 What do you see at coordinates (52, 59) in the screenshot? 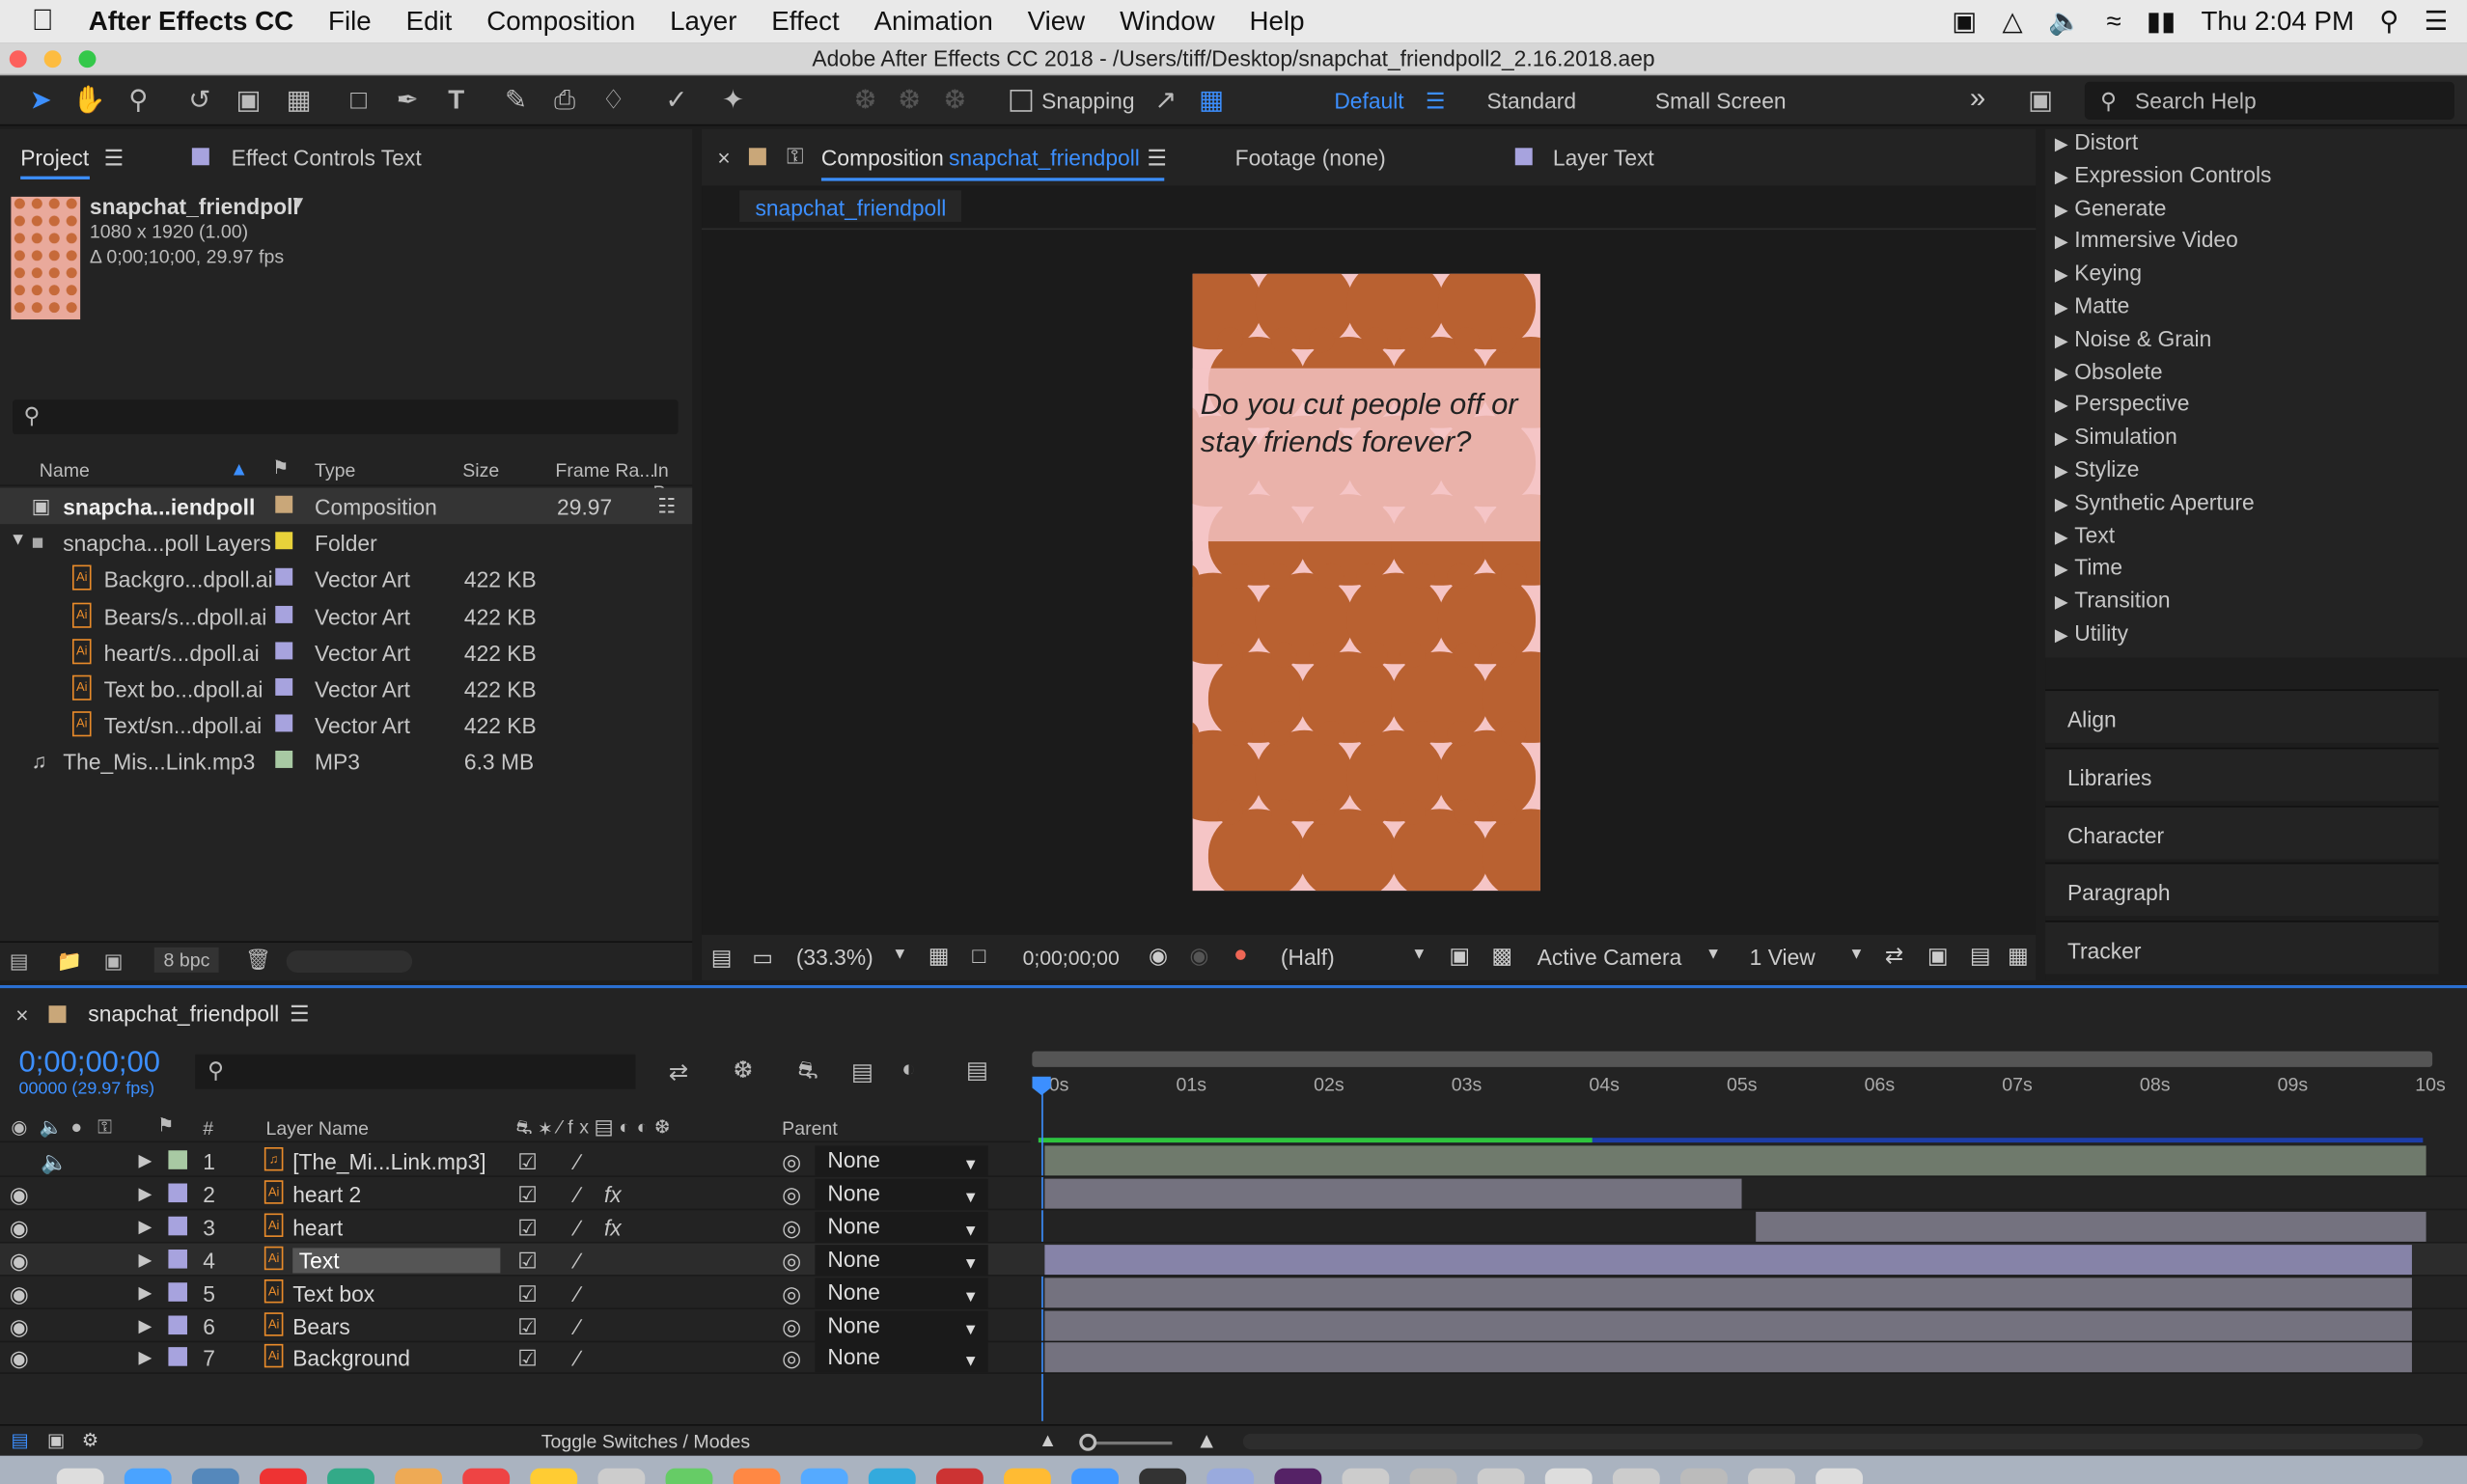
I see `minimize-window-button` at bounding box center [52, 59].